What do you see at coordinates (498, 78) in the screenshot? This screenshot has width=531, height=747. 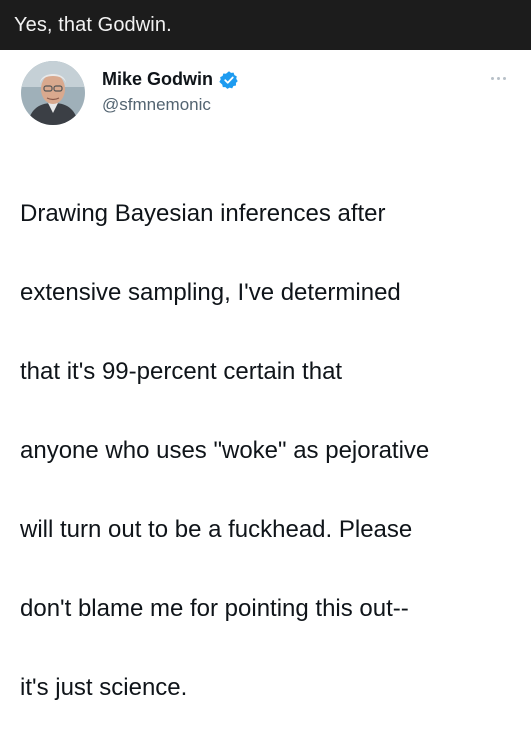 I see `more-options-icon` at bounding box center [498, 78].